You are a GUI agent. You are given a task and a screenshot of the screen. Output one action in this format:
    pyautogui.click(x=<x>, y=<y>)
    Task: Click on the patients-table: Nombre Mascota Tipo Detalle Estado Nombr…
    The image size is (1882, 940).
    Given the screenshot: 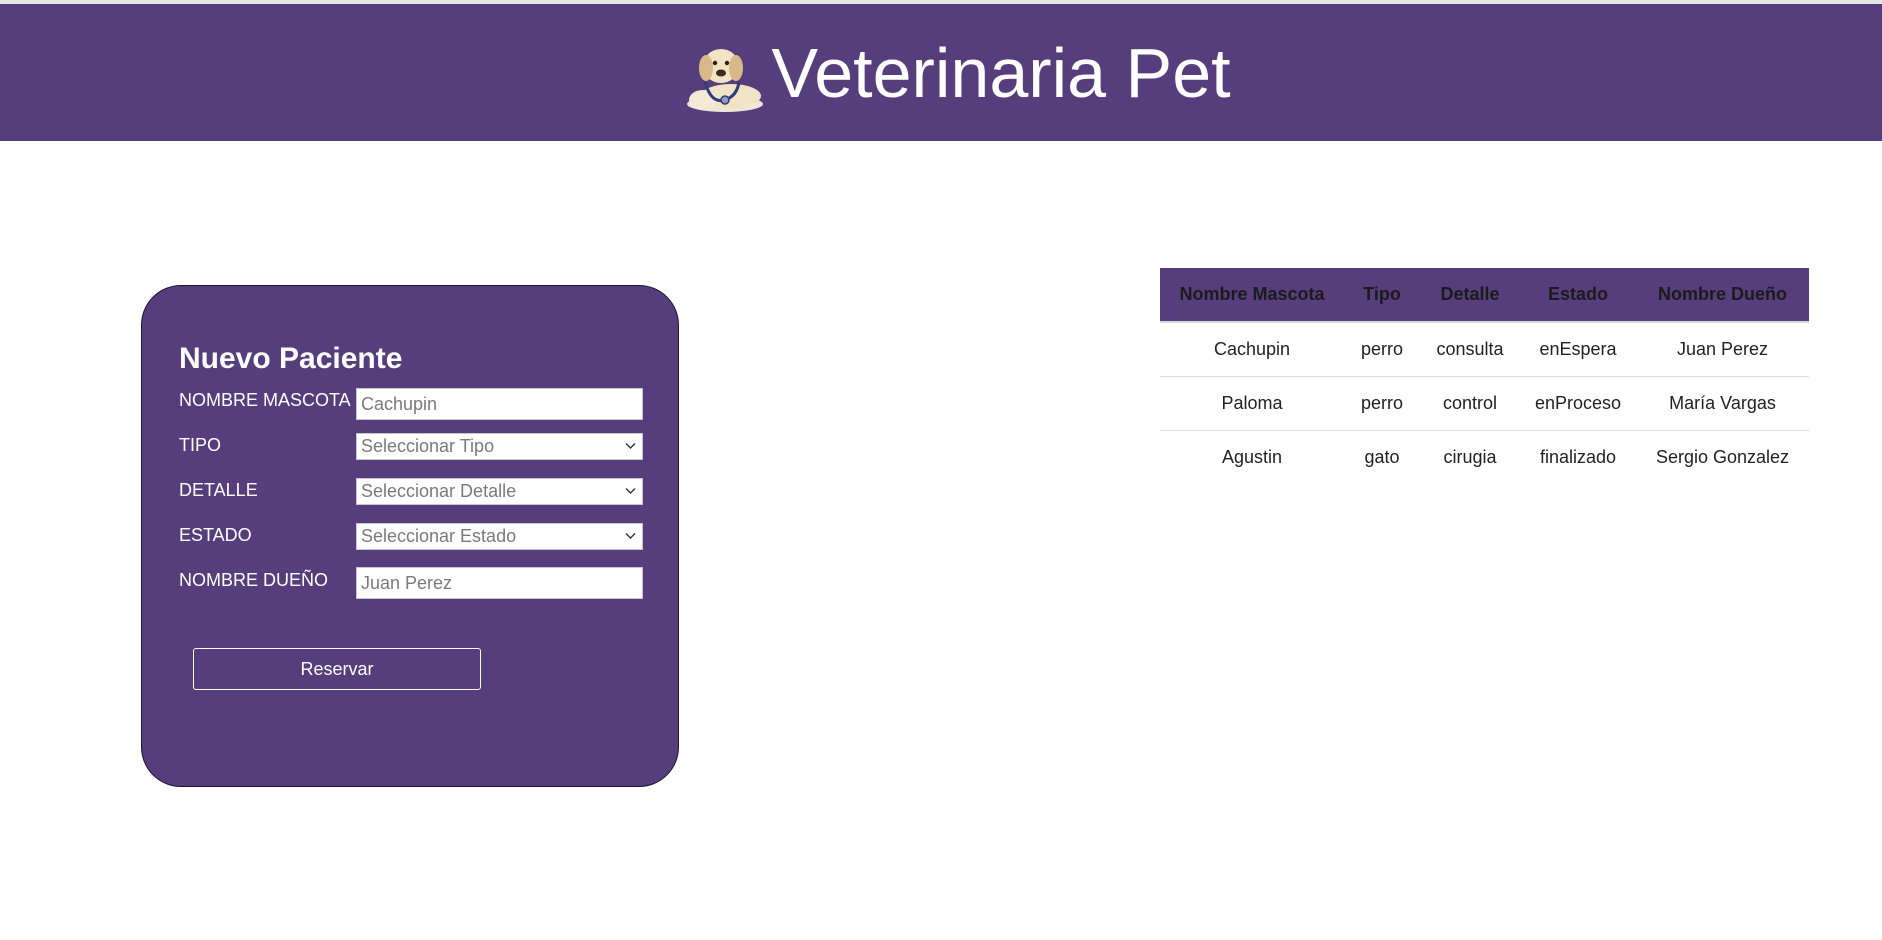 What is the action you would take?
    pyautogui.click(x=1484, y=376)
    